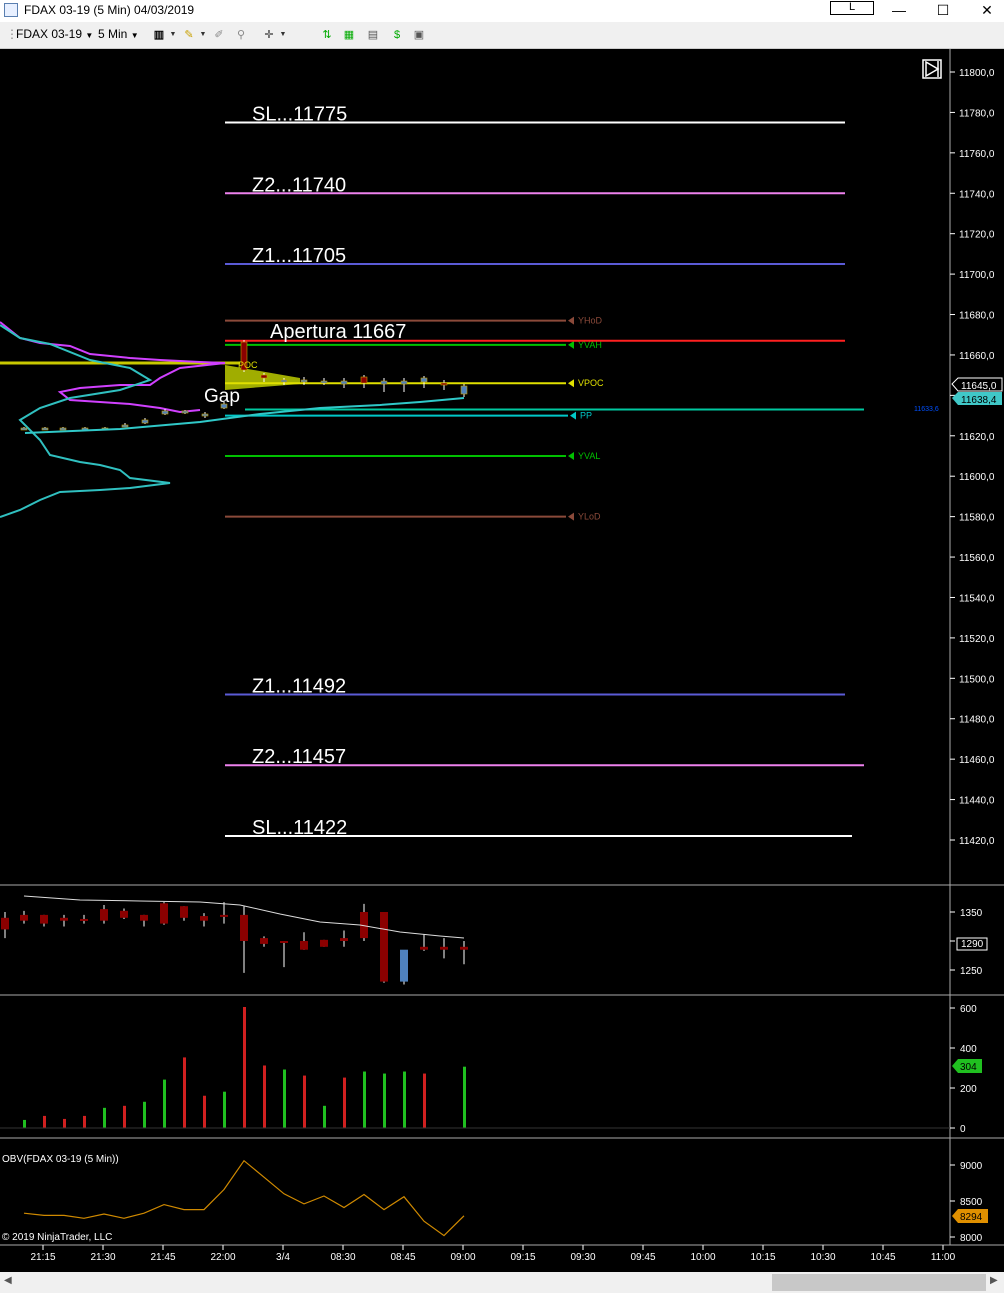 The height and width of the screenshot is (1293, 1004). What do you see at coordinates (943, 11) in the screenshot?
I see `maximize-button: ☐` at bounding box center [943, 11].